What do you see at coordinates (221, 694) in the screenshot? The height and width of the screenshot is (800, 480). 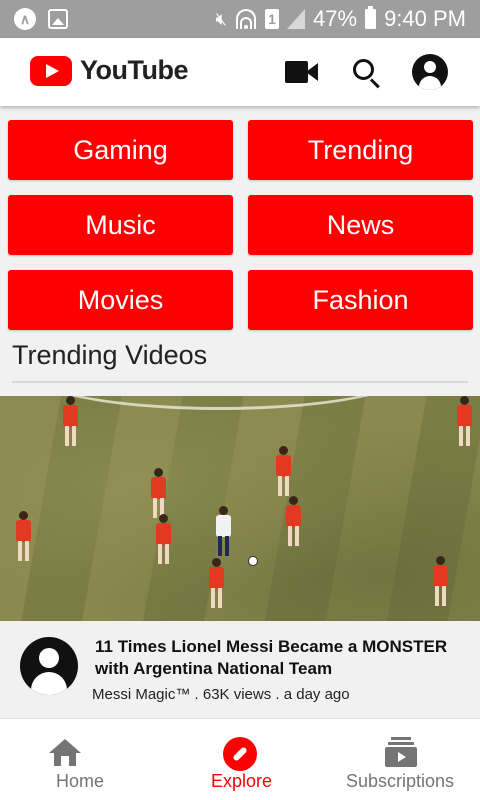 I see `video-meta: Messi Magic™ . 63K views . a day ago` at bounding box center [221, 694].